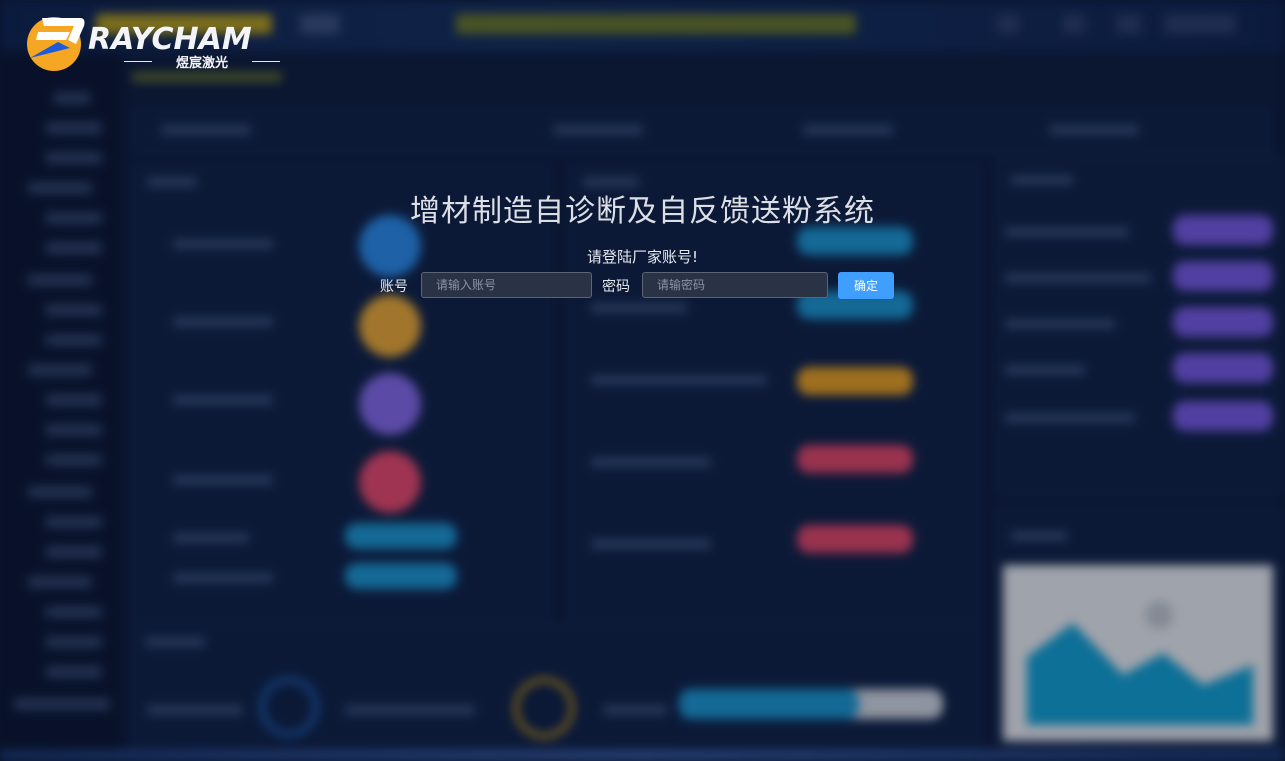  What do you see at coordinates (202, 62) in the screenshot?
I see `brand-subtitle: 煜宸激光` at bounding box center [202, 62].